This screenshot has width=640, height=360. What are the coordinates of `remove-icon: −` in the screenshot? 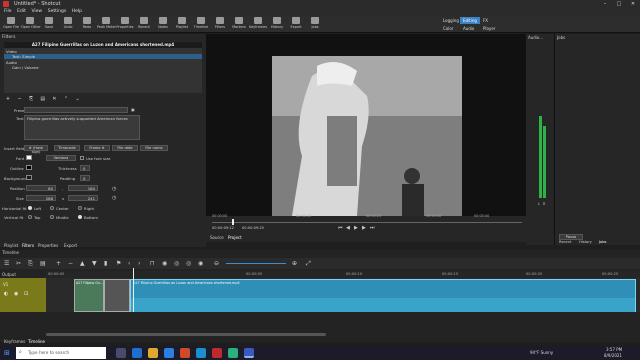 It's located at (70, 263).